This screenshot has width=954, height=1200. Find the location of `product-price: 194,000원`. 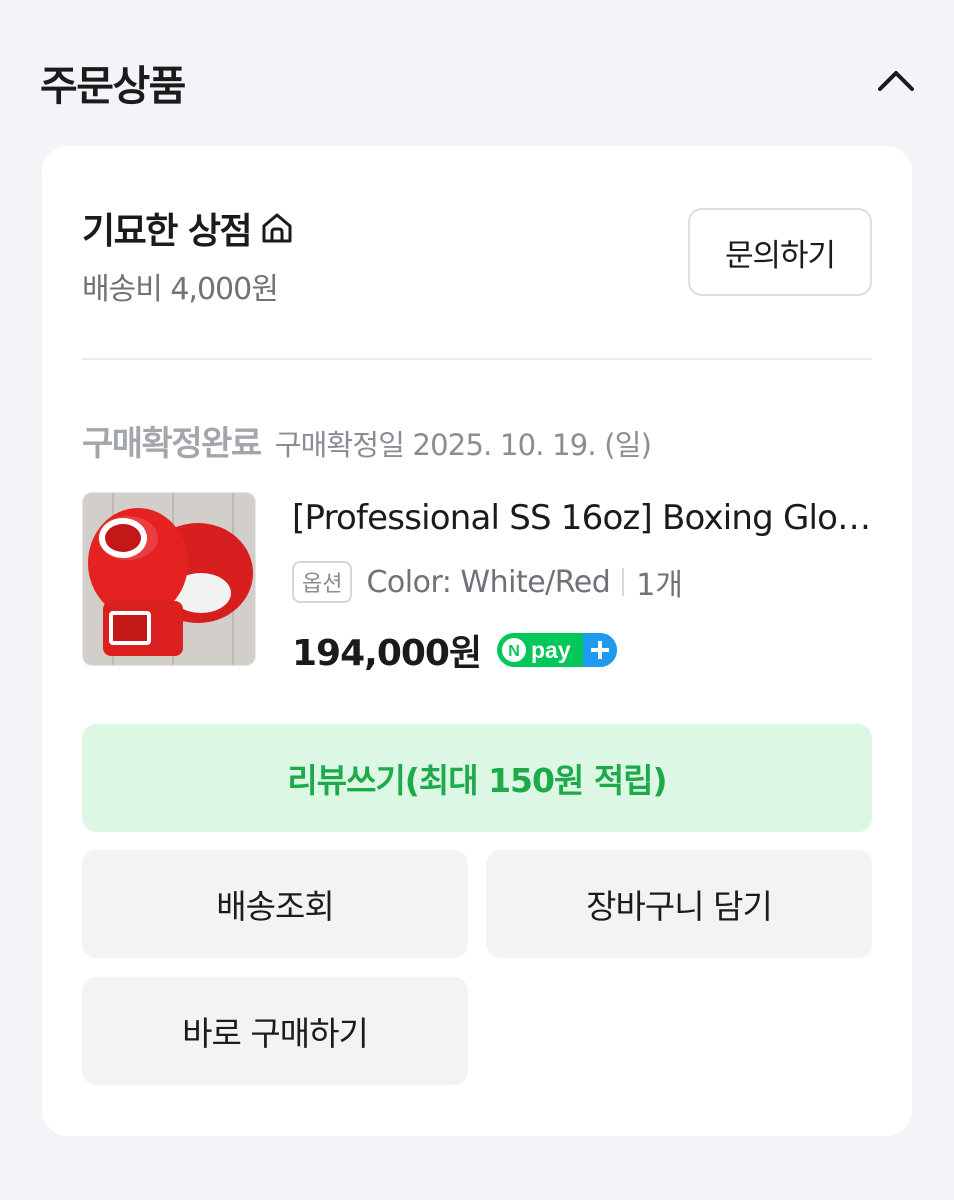

product-price: 194,000원 is located at coordinates (387, 653).